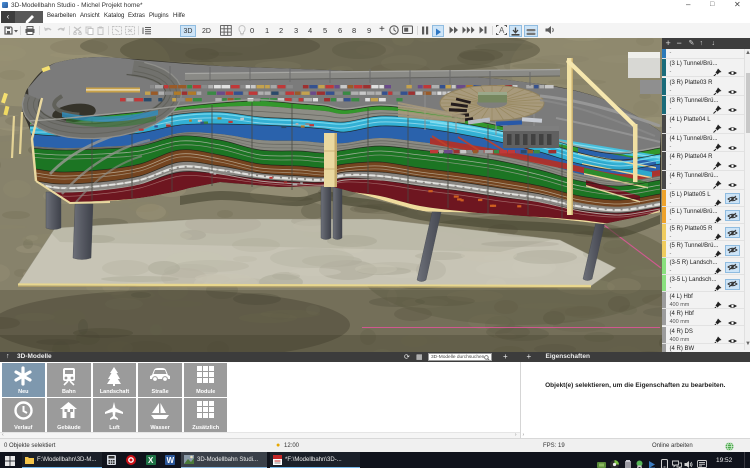  What do you see at coordinates (151, 460) in the screenshot?
I see `svg-text: X` at bounding box center [151, 460].